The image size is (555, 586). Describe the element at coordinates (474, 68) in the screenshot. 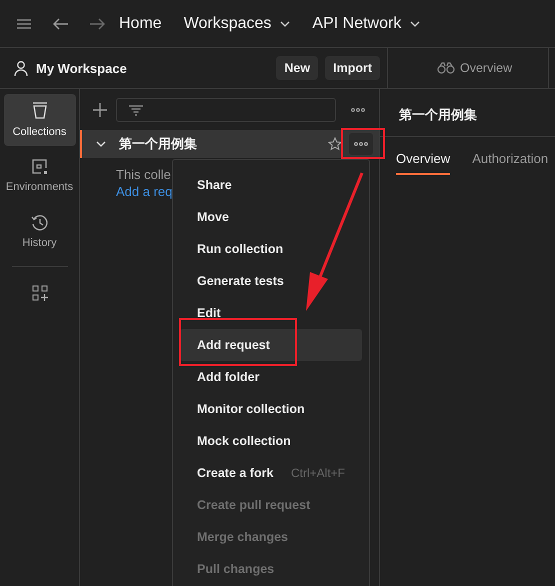

I see `overview-tab: Overview` at that location.